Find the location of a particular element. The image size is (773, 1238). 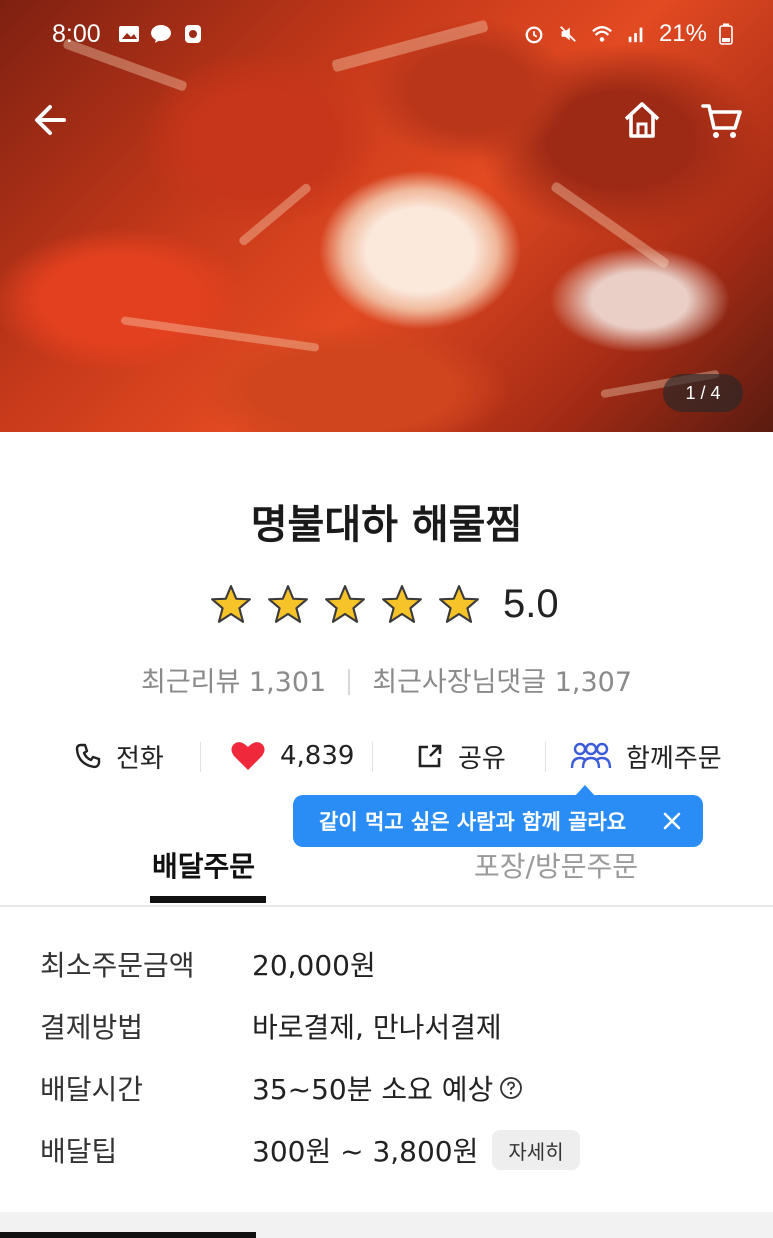

phone-button: 전화 is located at coordinates (119, 756).